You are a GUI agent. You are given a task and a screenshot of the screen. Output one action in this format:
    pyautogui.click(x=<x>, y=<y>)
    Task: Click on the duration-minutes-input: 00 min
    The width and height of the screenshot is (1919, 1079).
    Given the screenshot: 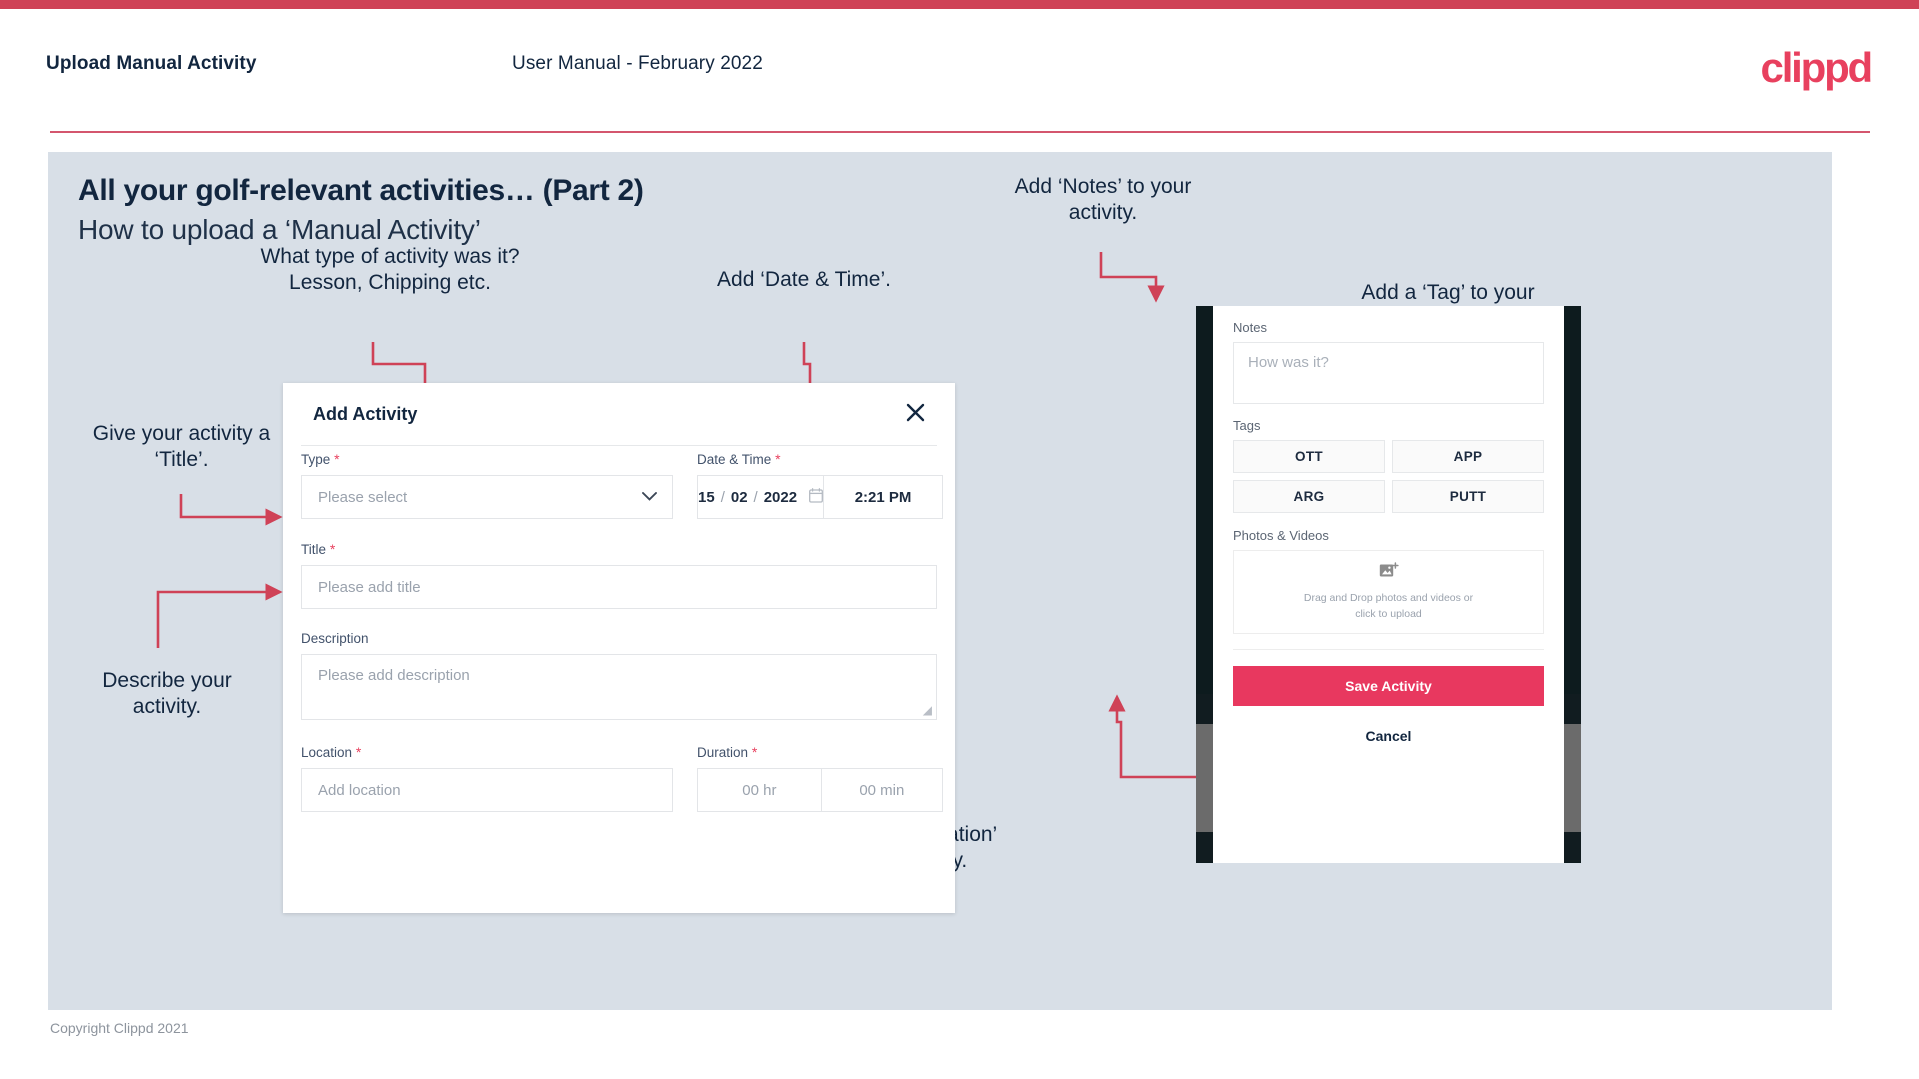 What is the action you would take?
    pyautogui.click(x=881, y=790)
    